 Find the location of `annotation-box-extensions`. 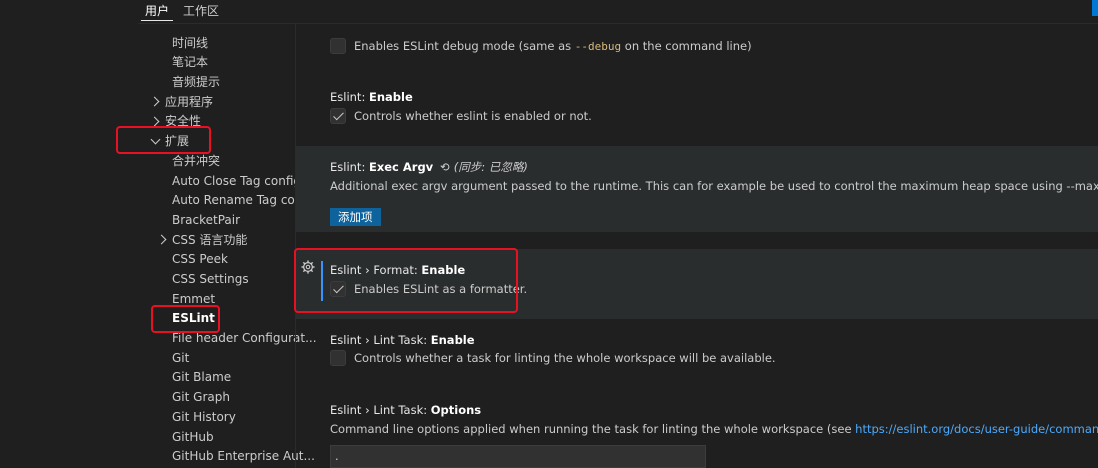

annotation-box-extensions is located at coordinates (163, 140).